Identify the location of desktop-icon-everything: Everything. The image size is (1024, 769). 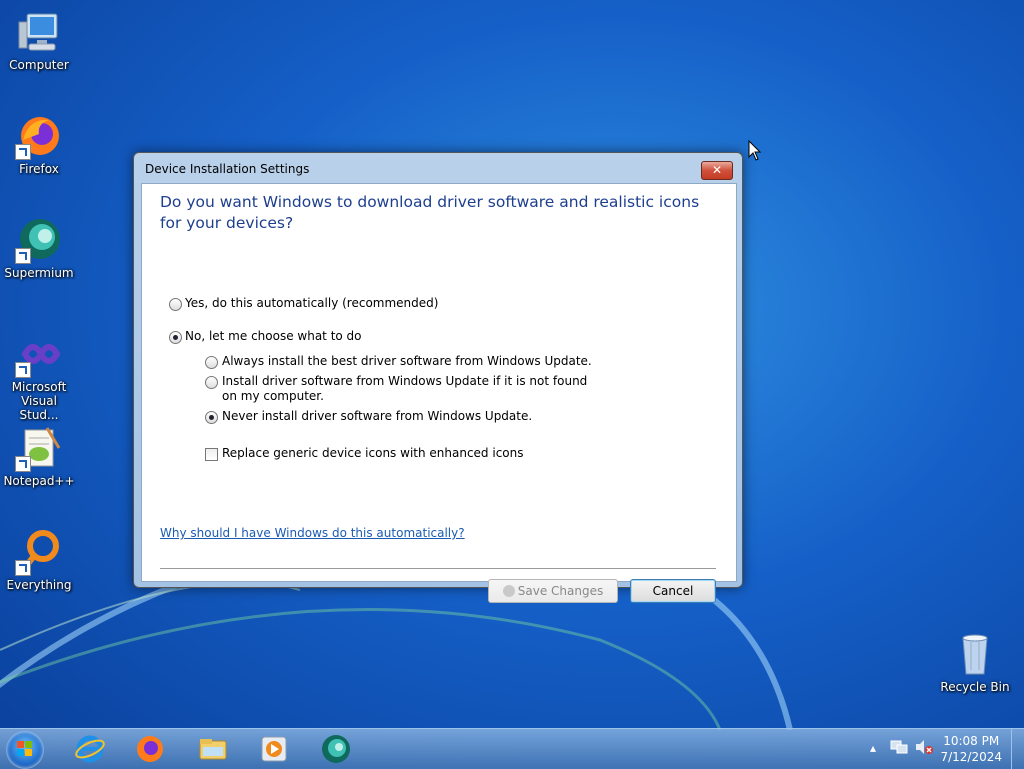
(39, 560).